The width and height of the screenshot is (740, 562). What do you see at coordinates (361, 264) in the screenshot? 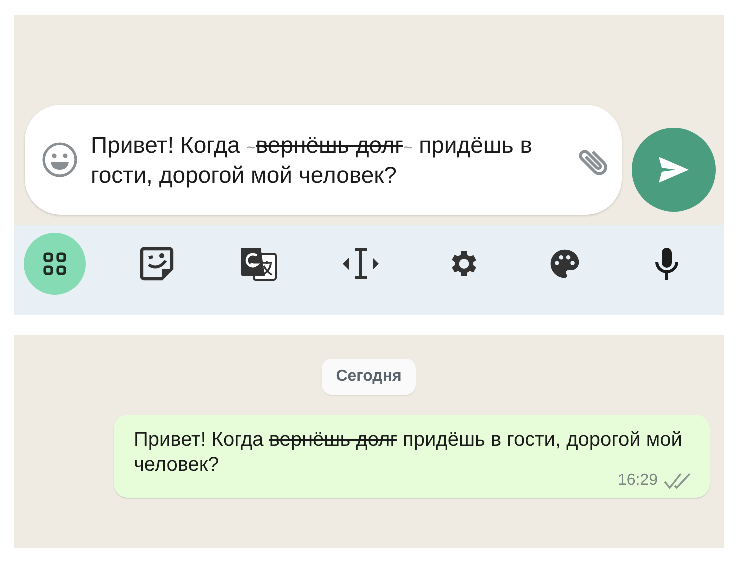
I see `text-cursor-icon` at bounding box center [361, 264].